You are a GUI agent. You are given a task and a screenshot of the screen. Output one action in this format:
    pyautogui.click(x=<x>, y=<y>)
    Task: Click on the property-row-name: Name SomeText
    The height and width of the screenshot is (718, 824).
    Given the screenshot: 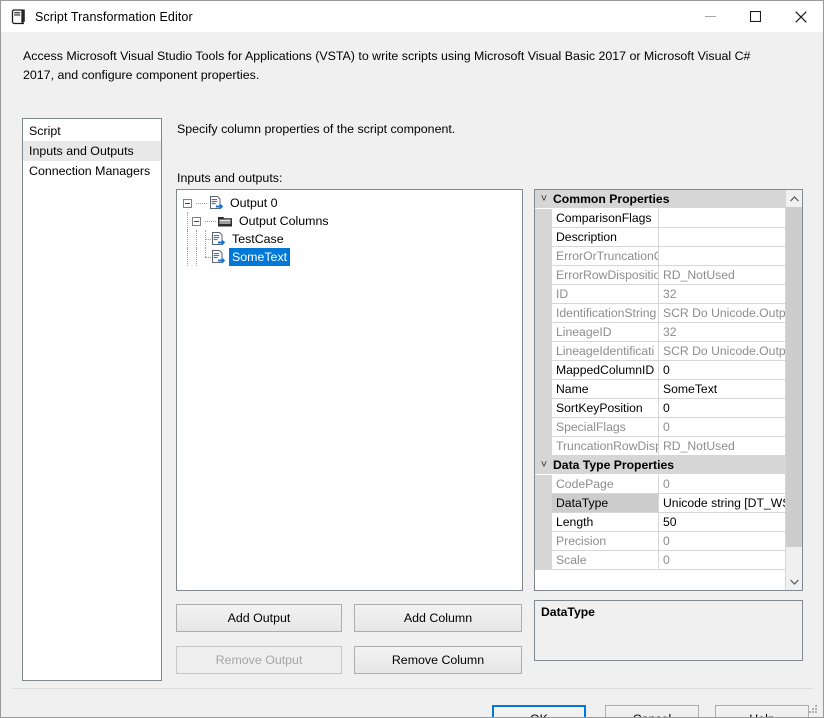 What is the action you would take?
    pyautogui.click(x=660, y=389)
    